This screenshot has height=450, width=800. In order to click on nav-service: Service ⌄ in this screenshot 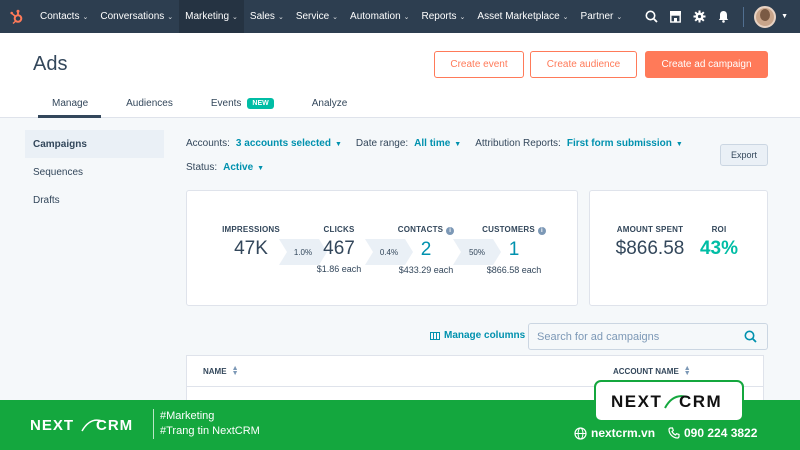, I will do `click(317, 16)`.